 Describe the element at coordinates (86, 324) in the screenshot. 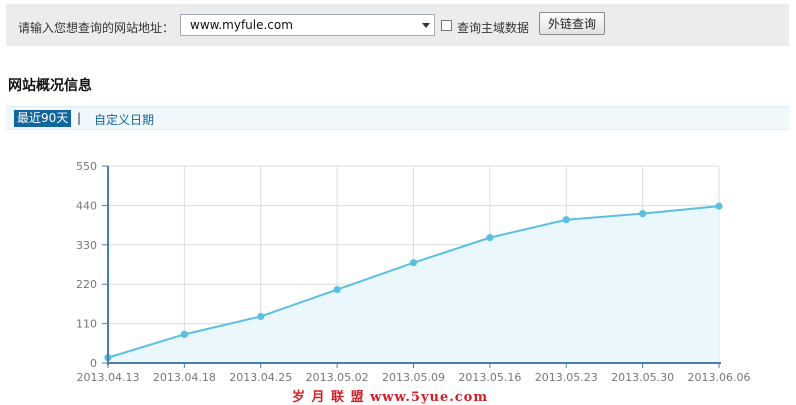

I see `y-tick-label: 110` at that location.